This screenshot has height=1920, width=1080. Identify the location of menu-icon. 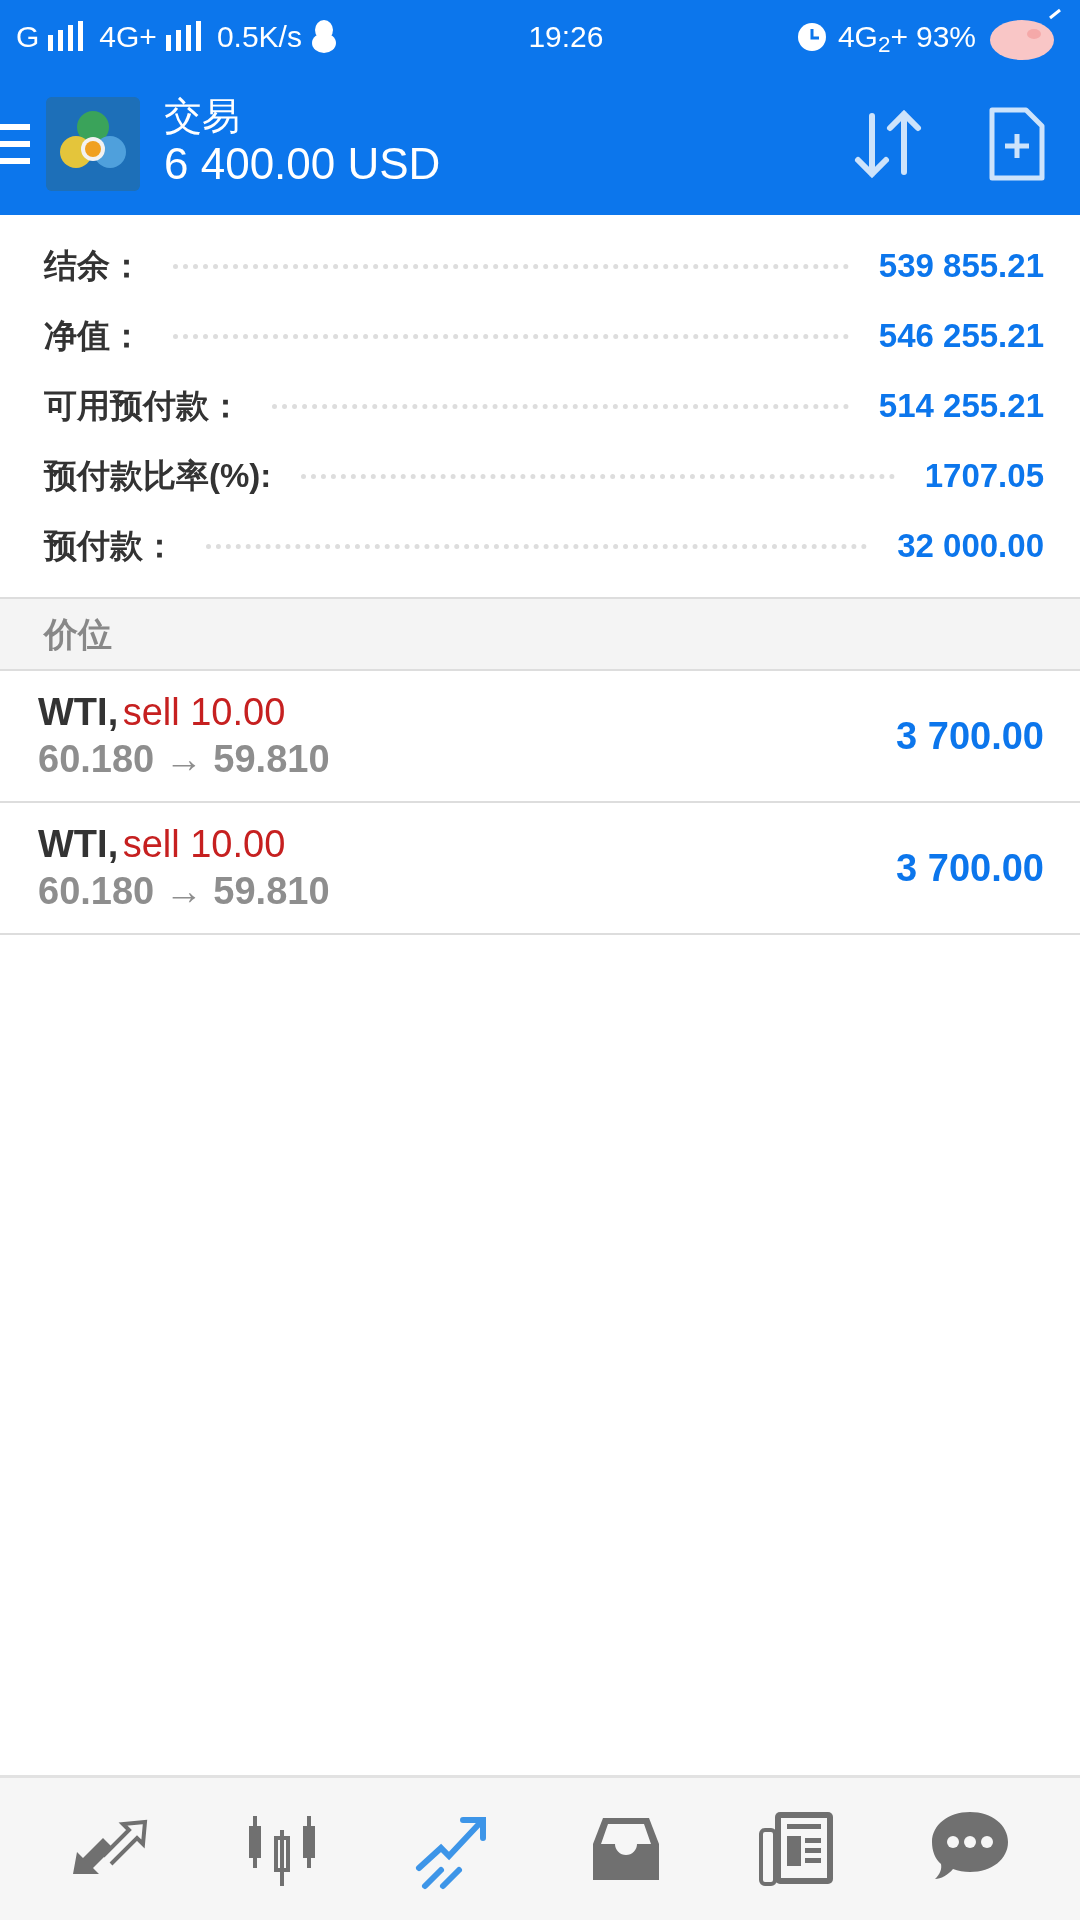
(15, 143).